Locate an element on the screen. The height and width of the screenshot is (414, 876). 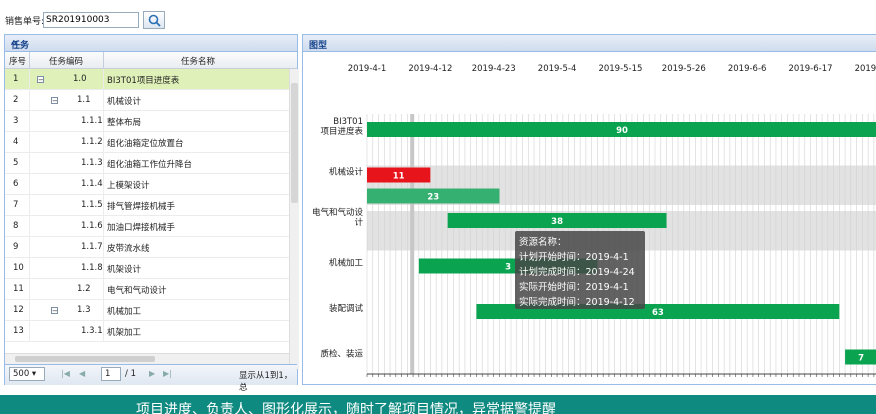
page-number-input: 1 is located at coordinates (111, 374).